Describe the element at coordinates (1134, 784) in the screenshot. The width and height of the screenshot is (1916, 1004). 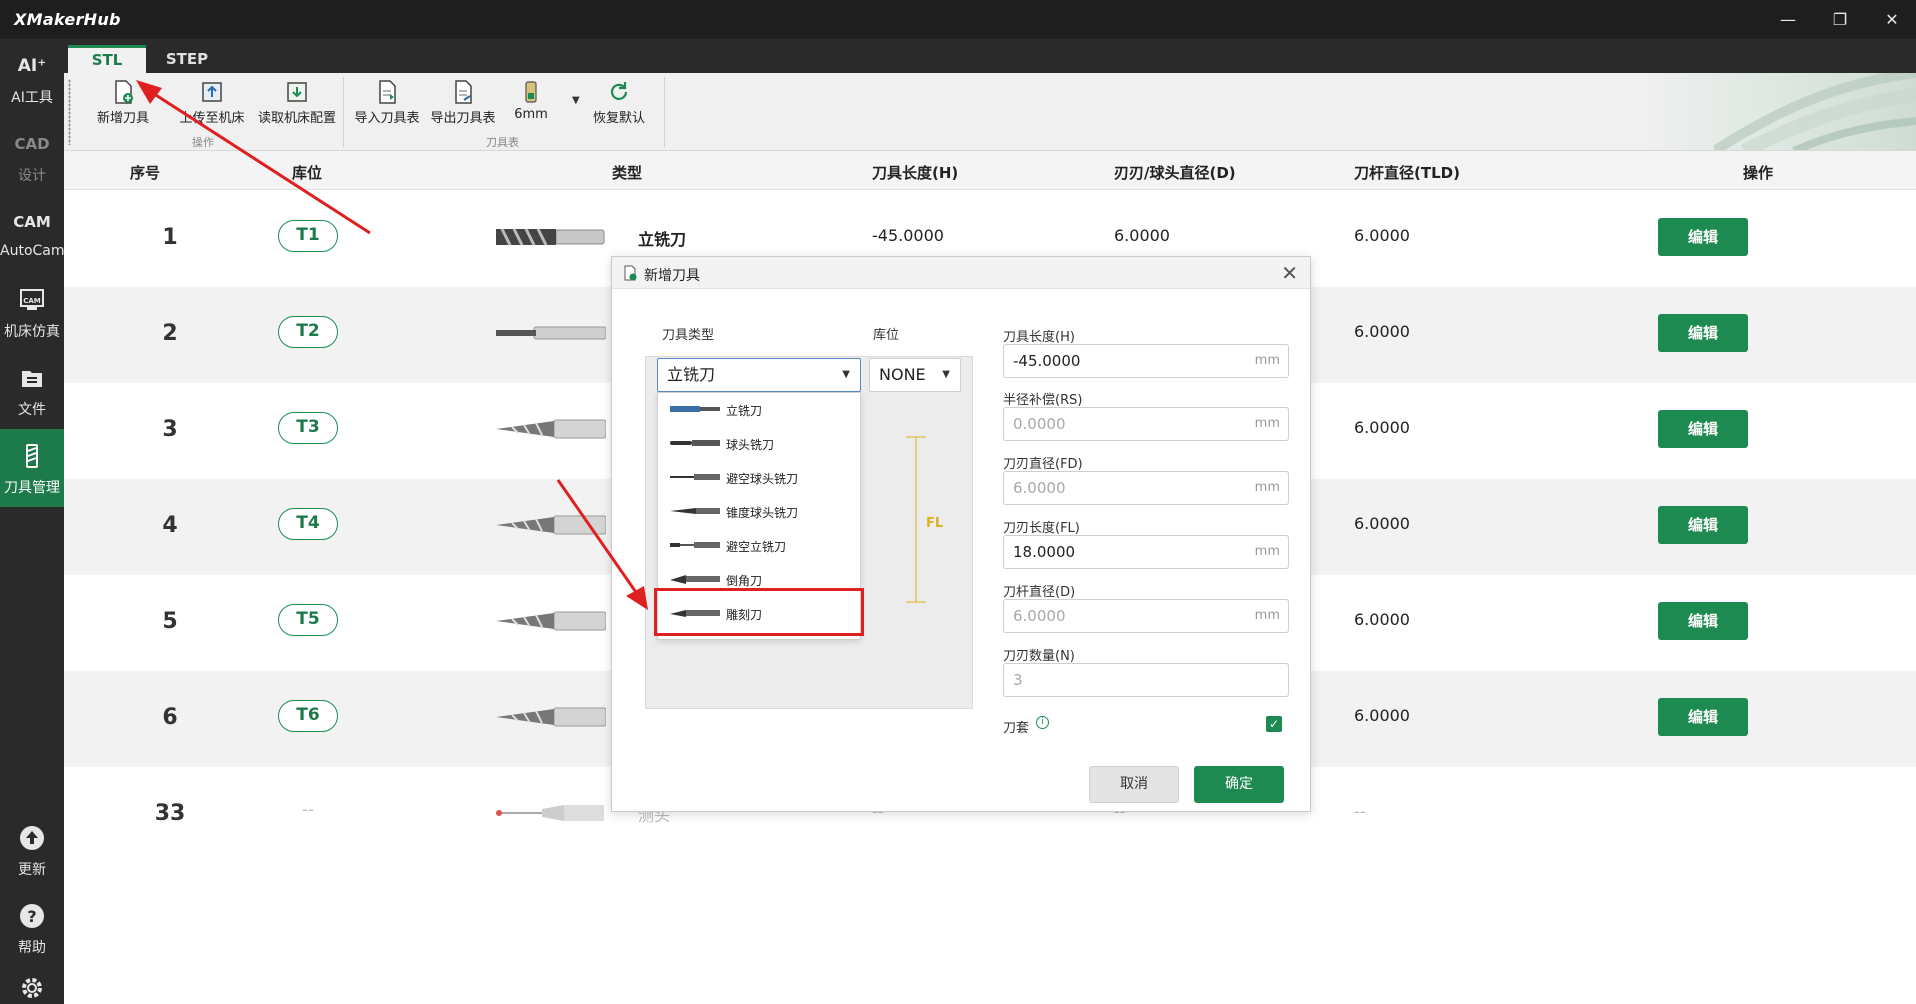
I see `cancel-button: 取消` at that location.